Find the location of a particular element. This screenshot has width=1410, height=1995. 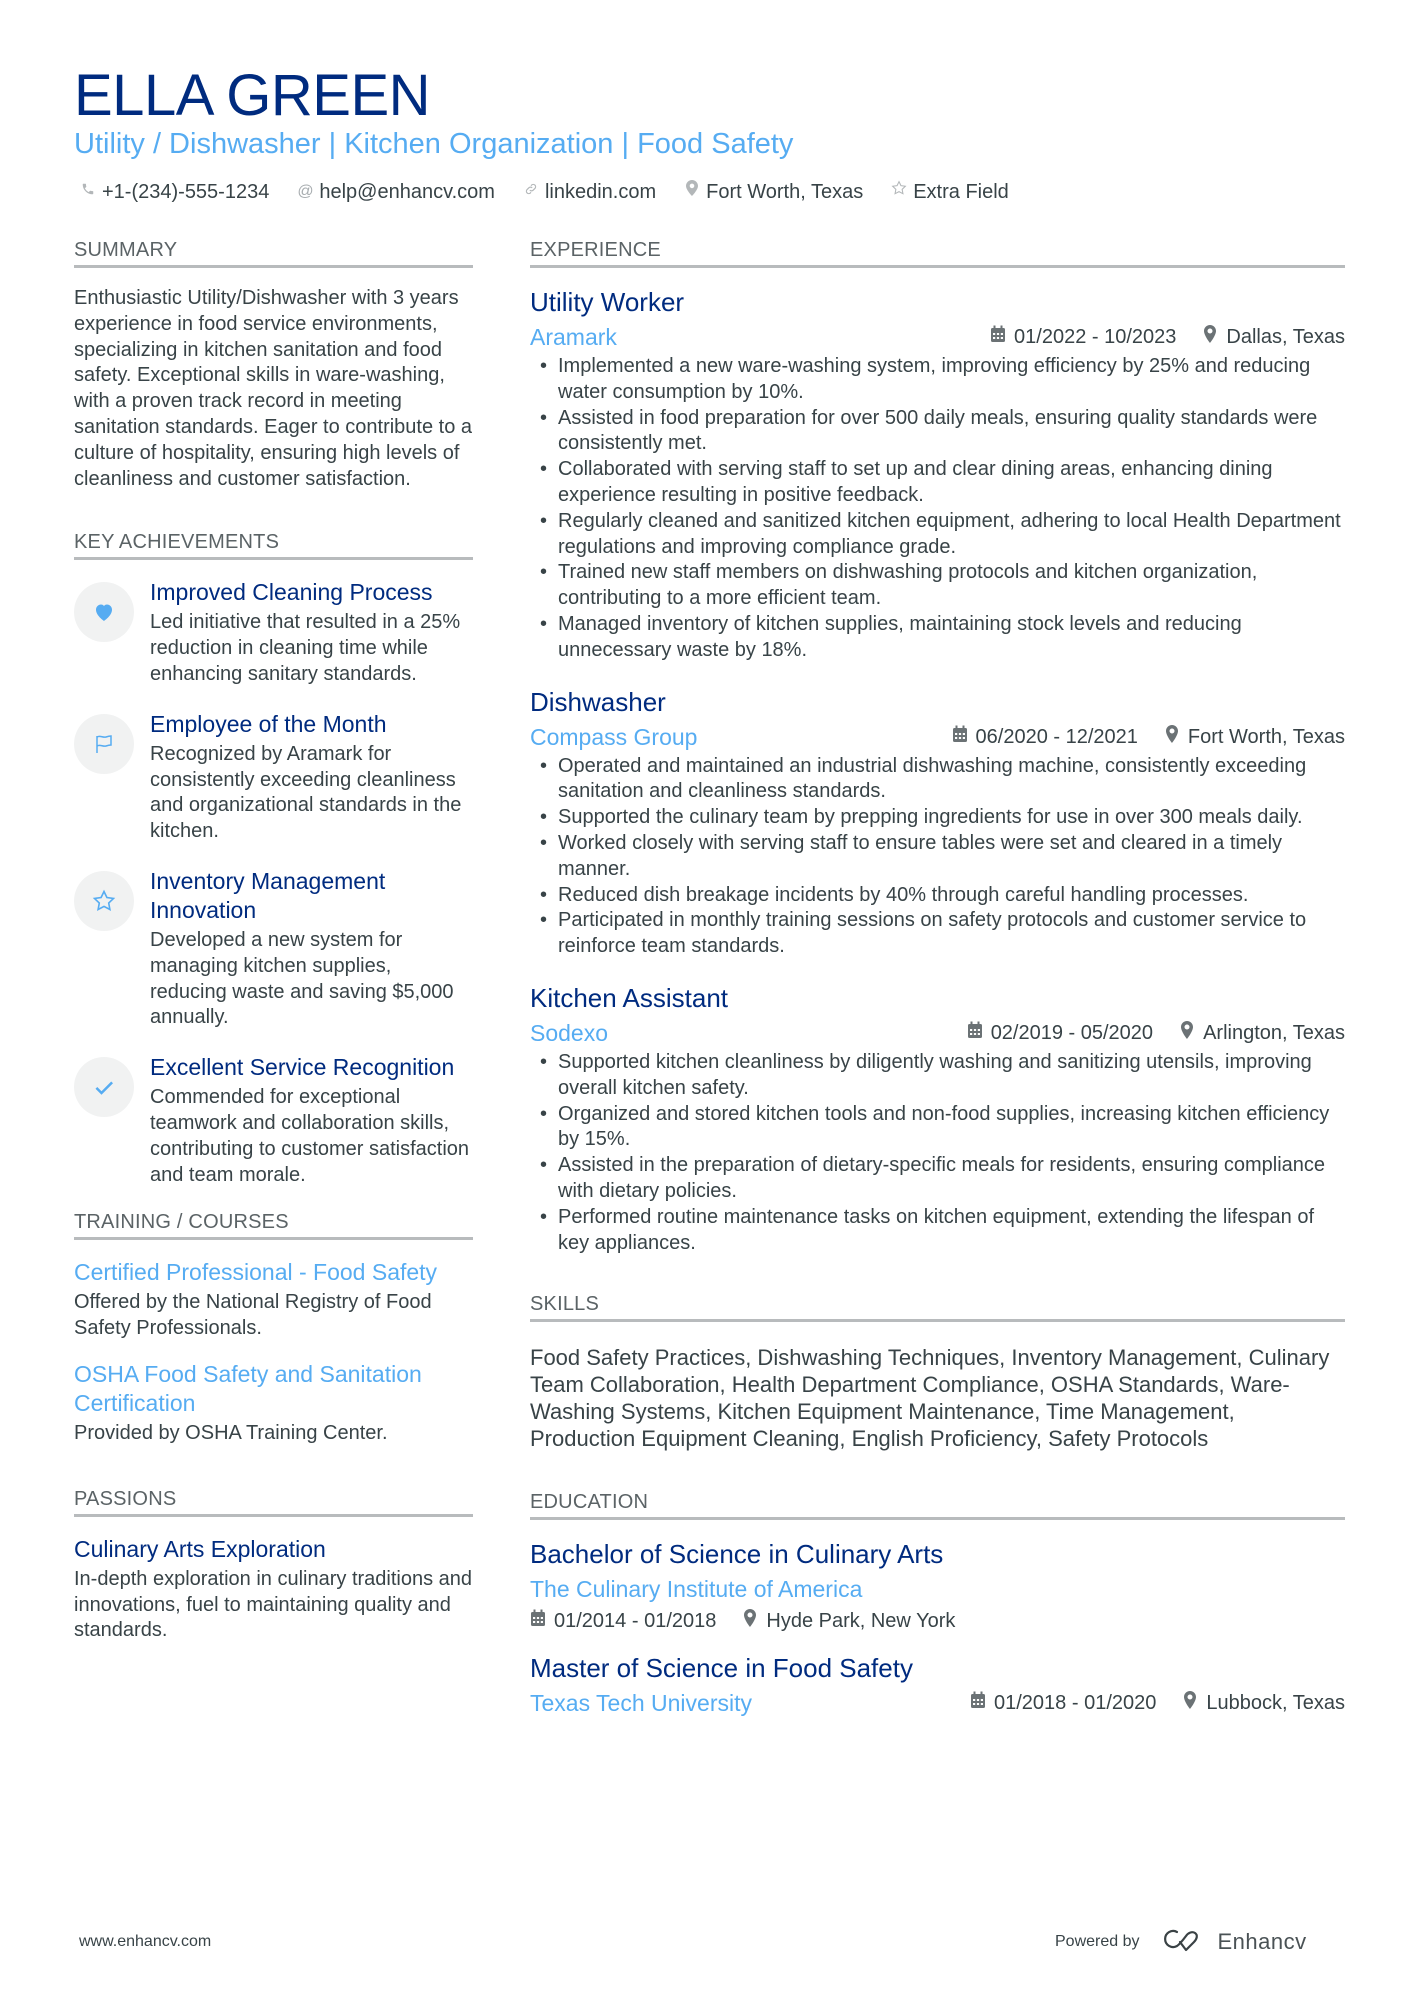

footer-branding: Powered by Enhancv is located at coordinates (1181, 1941).